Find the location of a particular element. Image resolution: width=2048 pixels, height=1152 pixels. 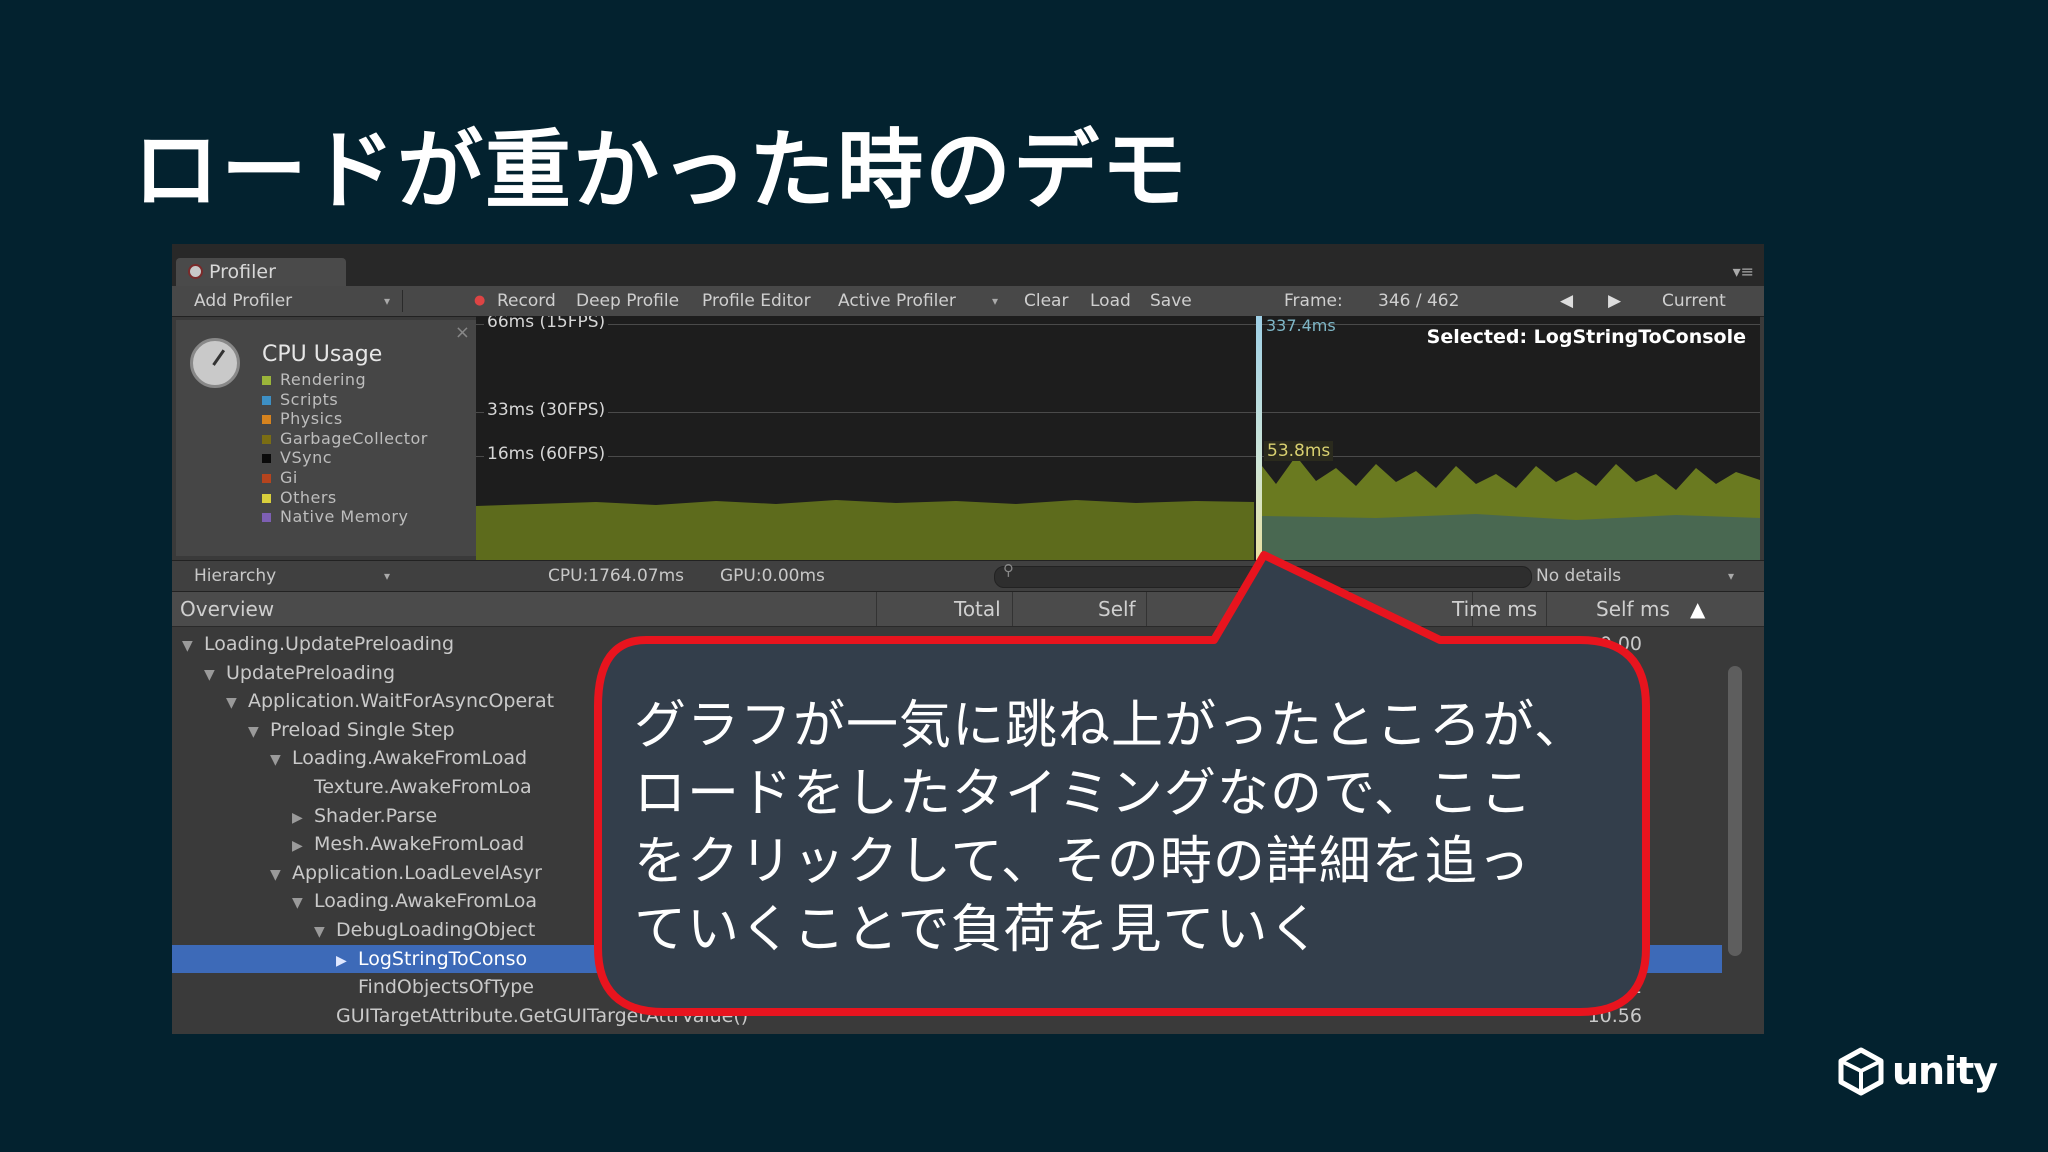

callout-line: グラフが一気に跳ね上がったところが、 is located at coordinates (1110, 726).